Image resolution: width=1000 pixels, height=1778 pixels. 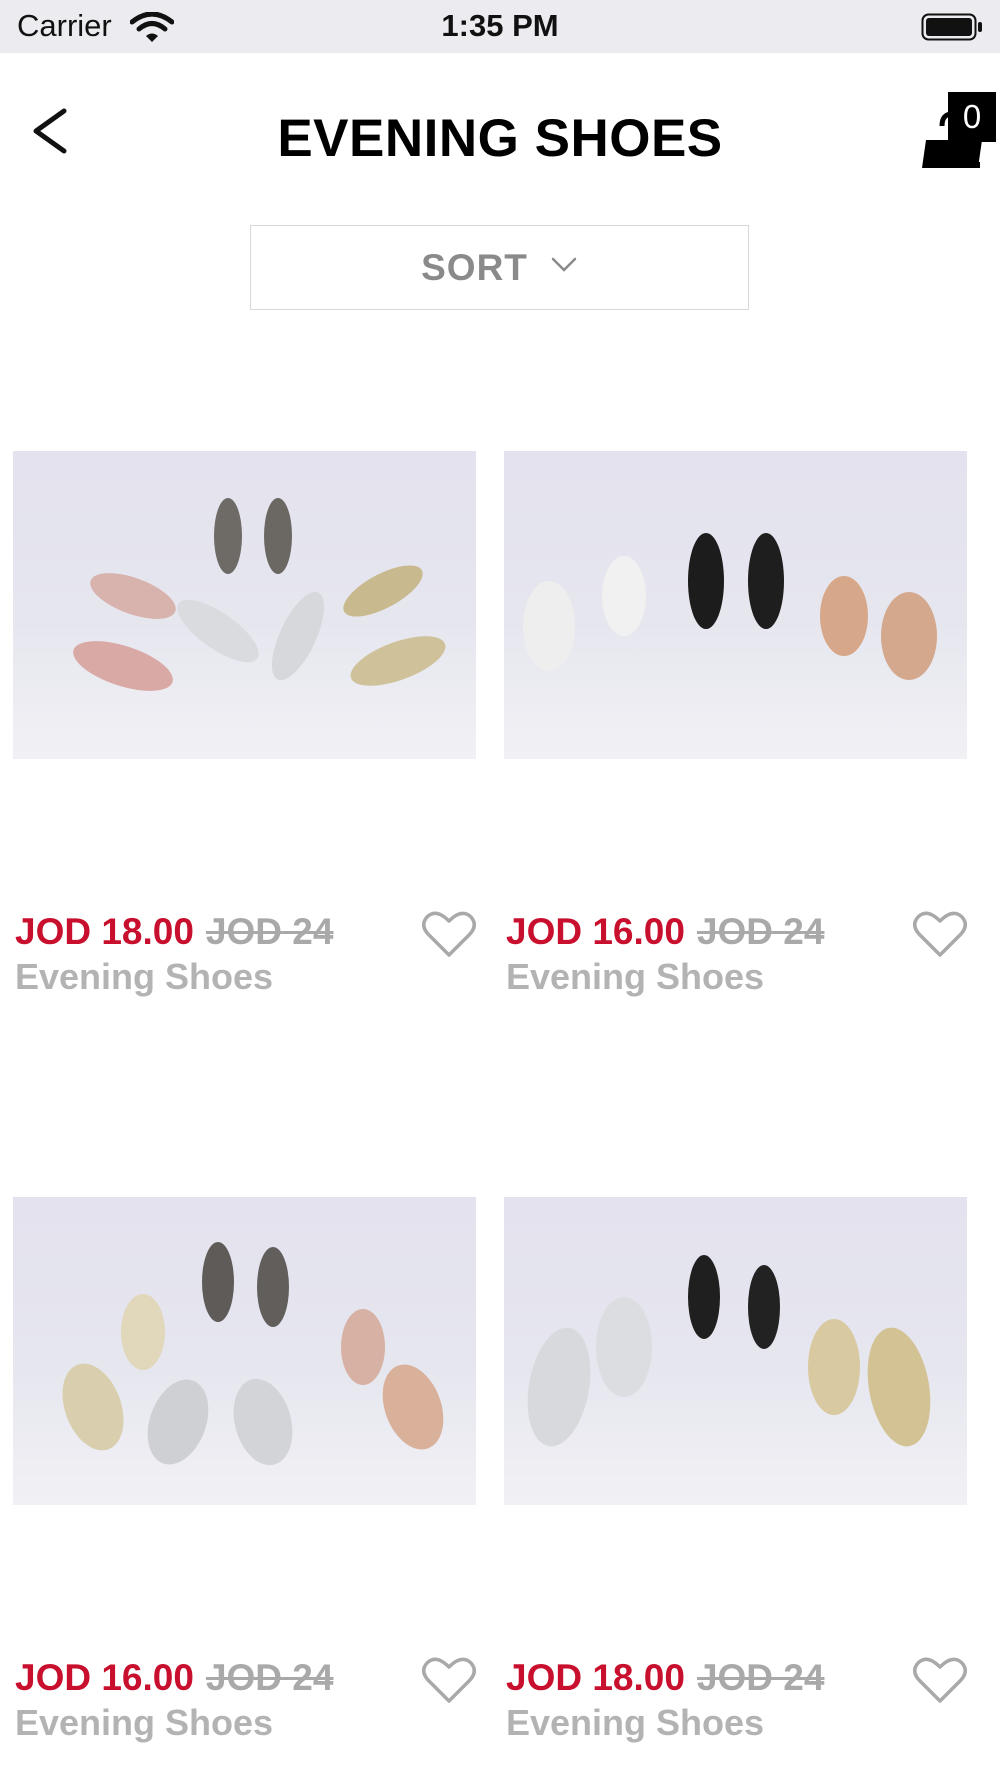 What do you see at coordinates (951, 27) in the screenshot?
I see `battery-icon` at bounding box center [951, 27].